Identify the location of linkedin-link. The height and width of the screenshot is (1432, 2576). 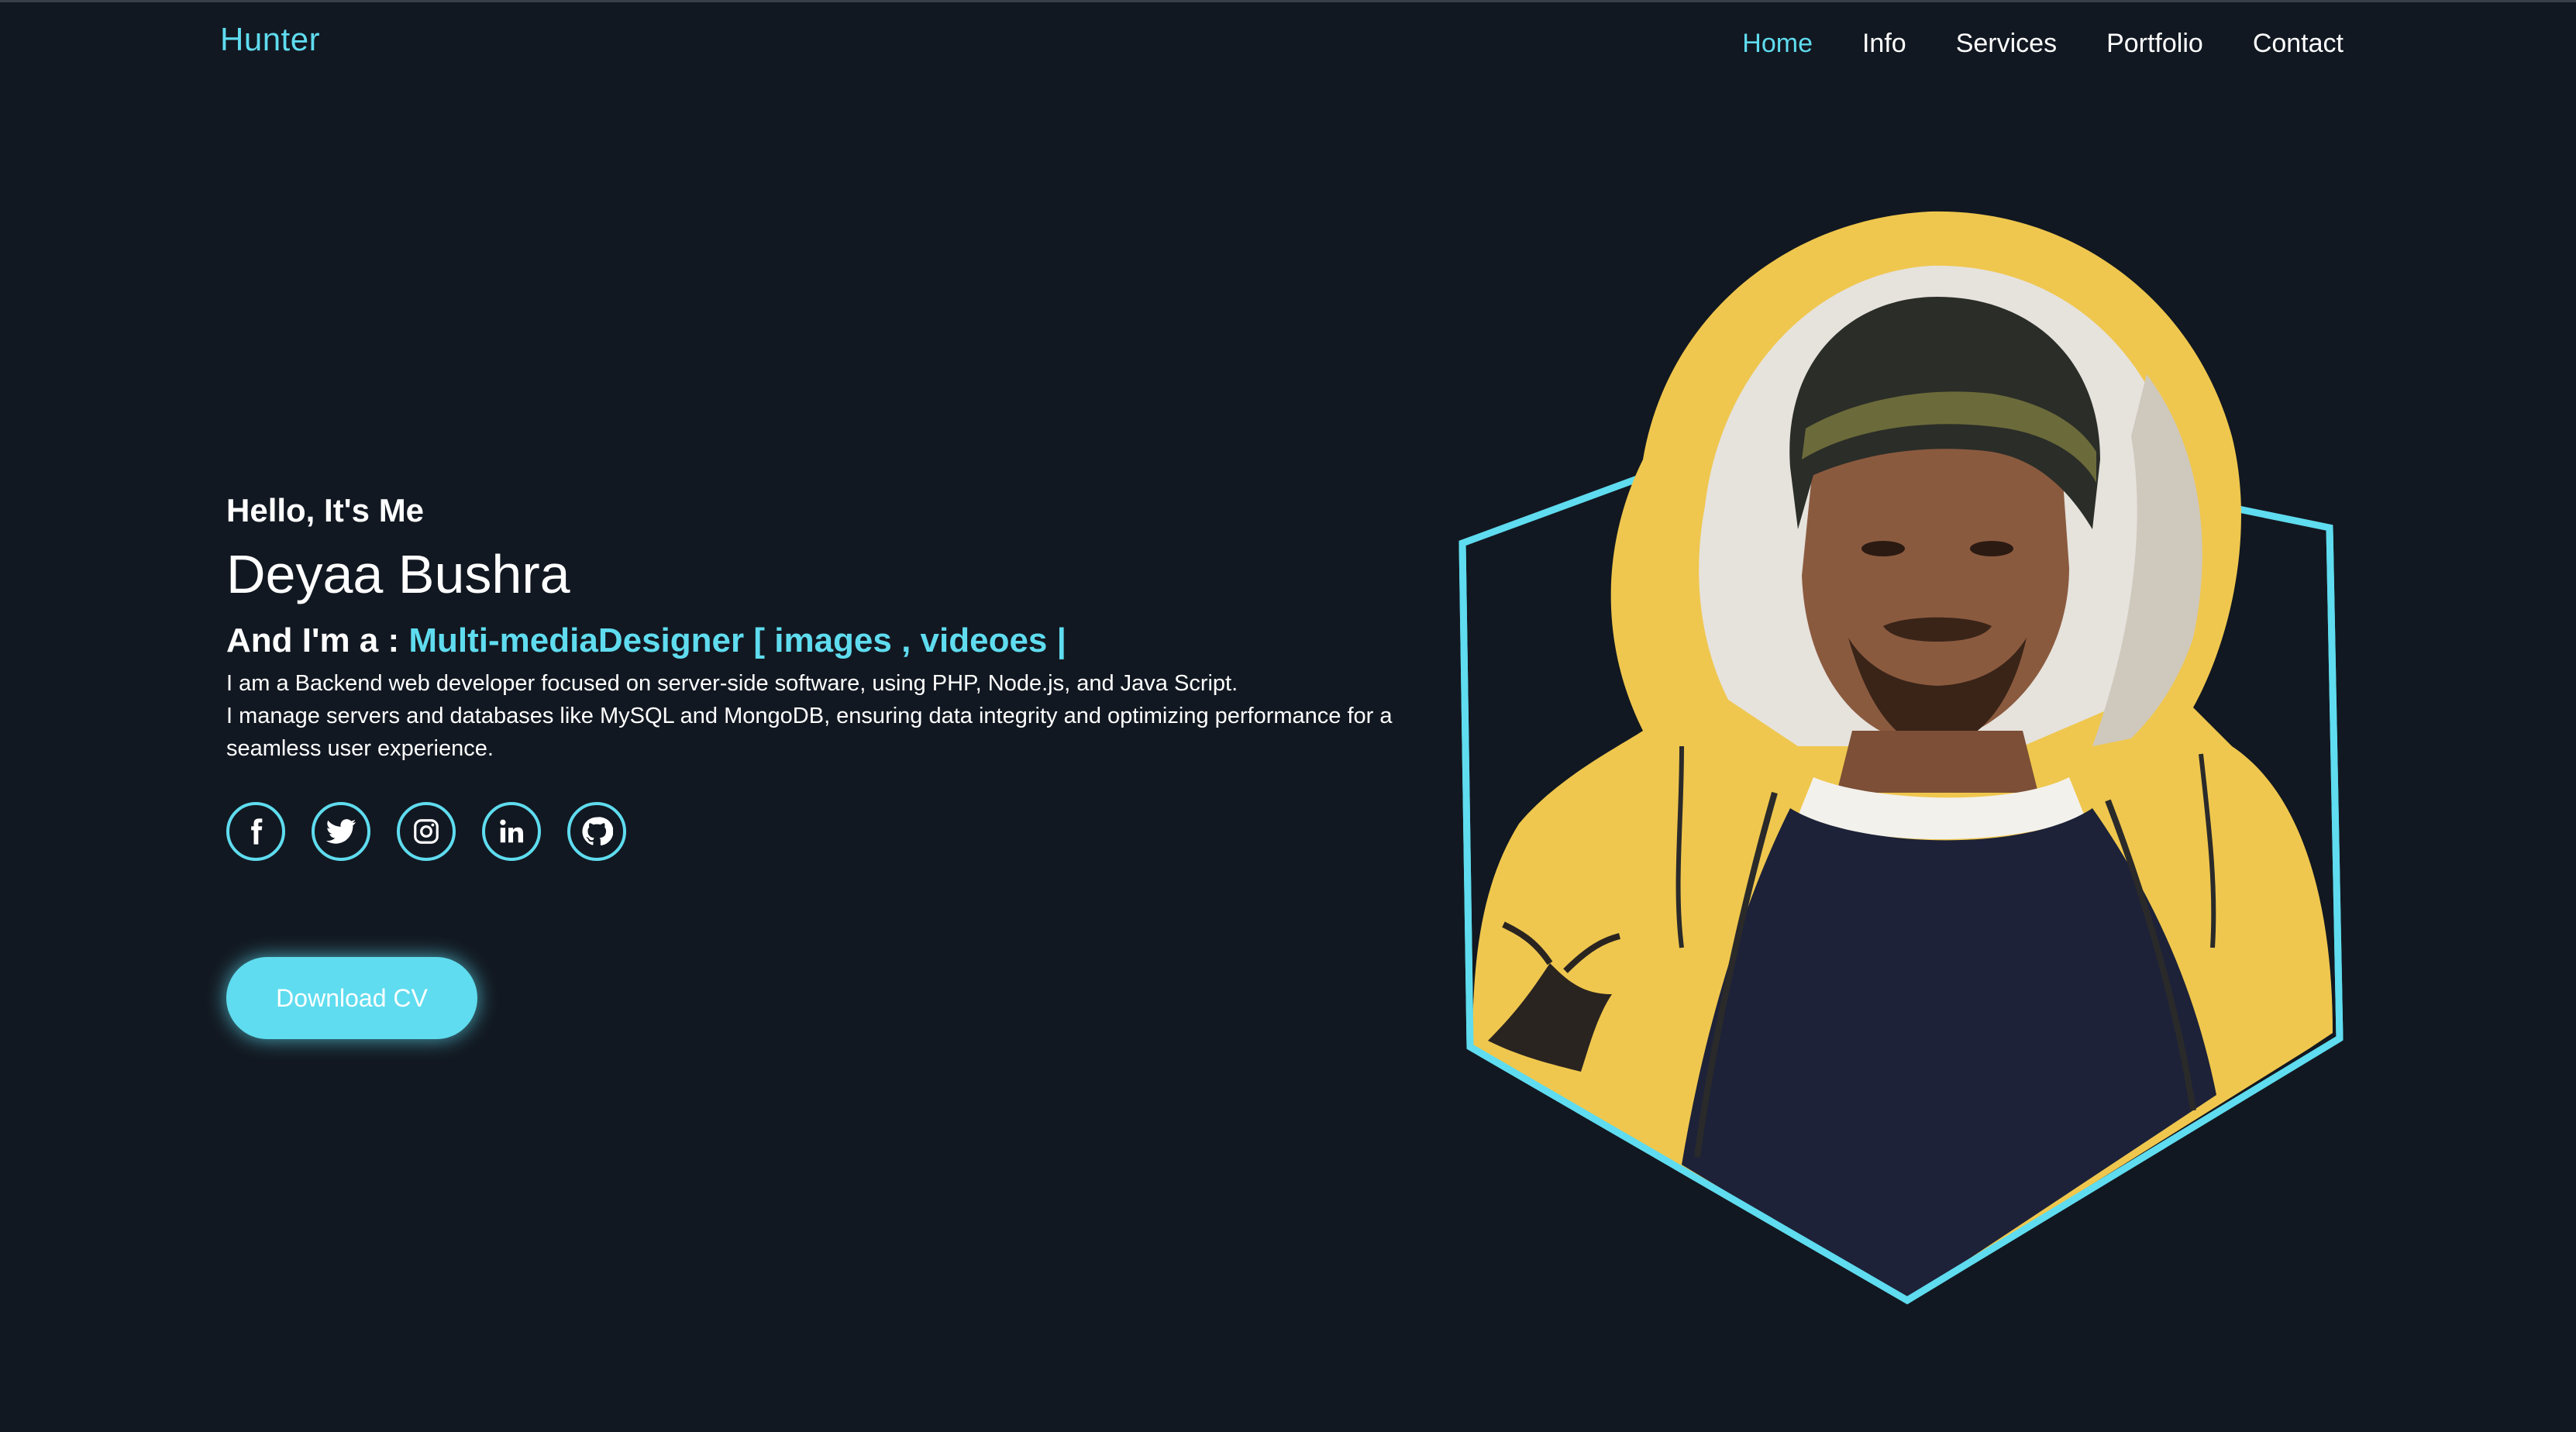
(511, 831).